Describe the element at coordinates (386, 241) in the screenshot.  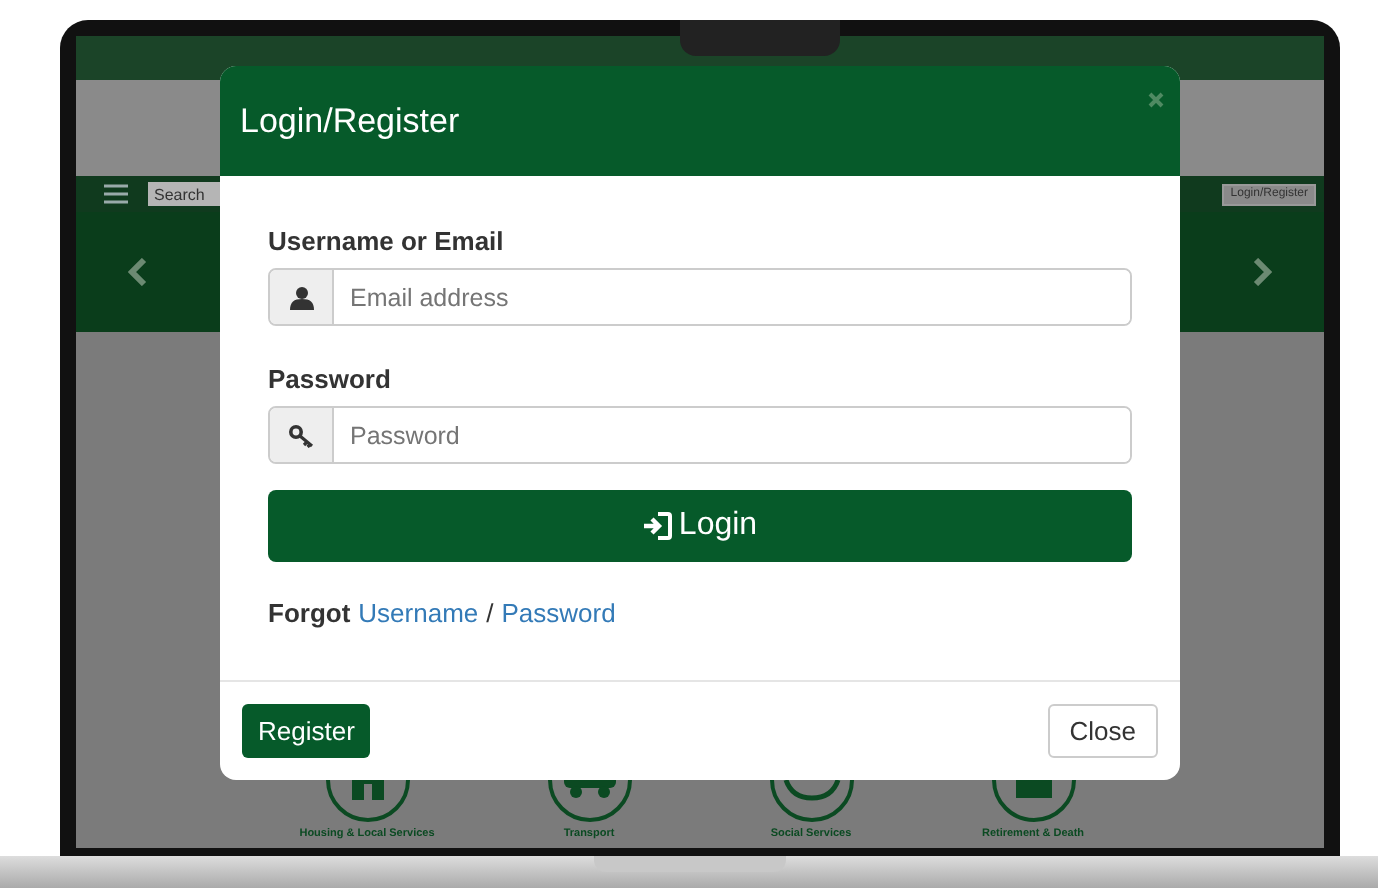
I see `field-label: Username or Email` at that location.